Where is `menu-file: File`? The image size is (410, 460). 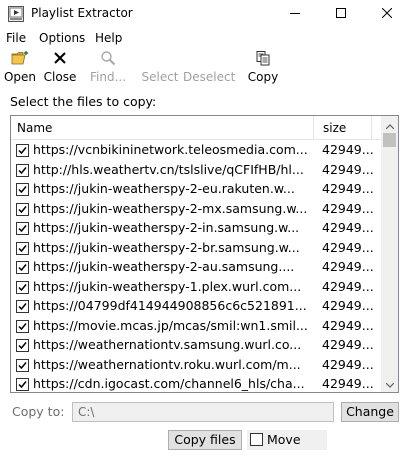
menu-file: File is located at coordinates (16, 38).